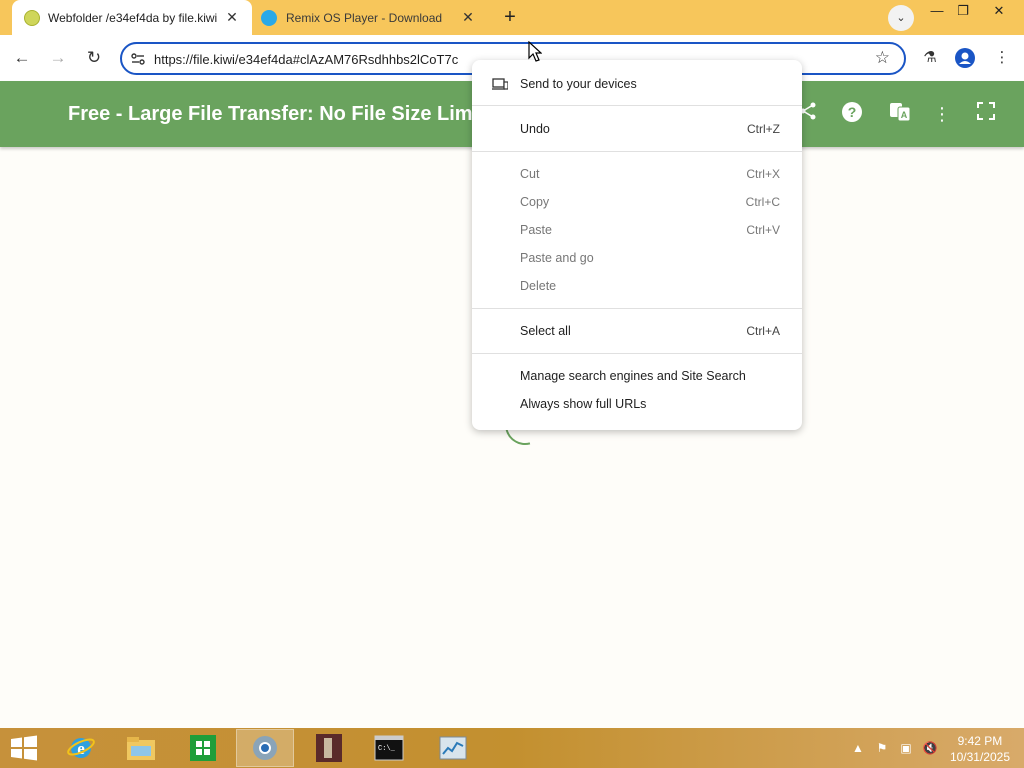  I want to click on menu-item-copy: Copy Ctrl+C, so click(637, 202).